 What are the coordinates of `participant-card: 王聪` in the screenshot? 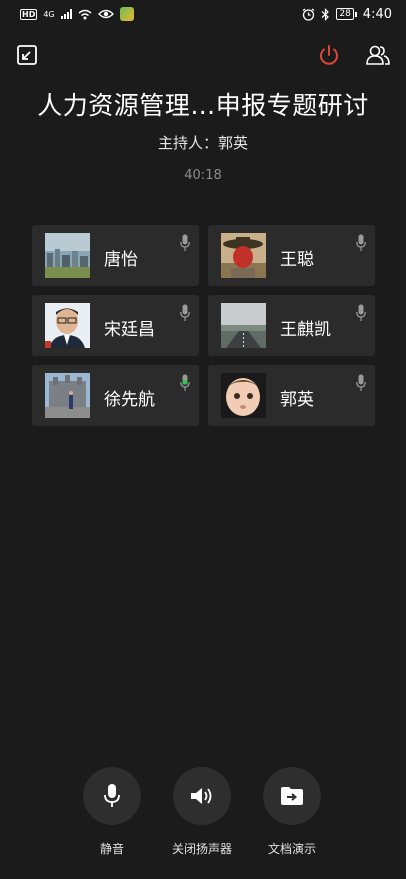 It's located at (291, 255).